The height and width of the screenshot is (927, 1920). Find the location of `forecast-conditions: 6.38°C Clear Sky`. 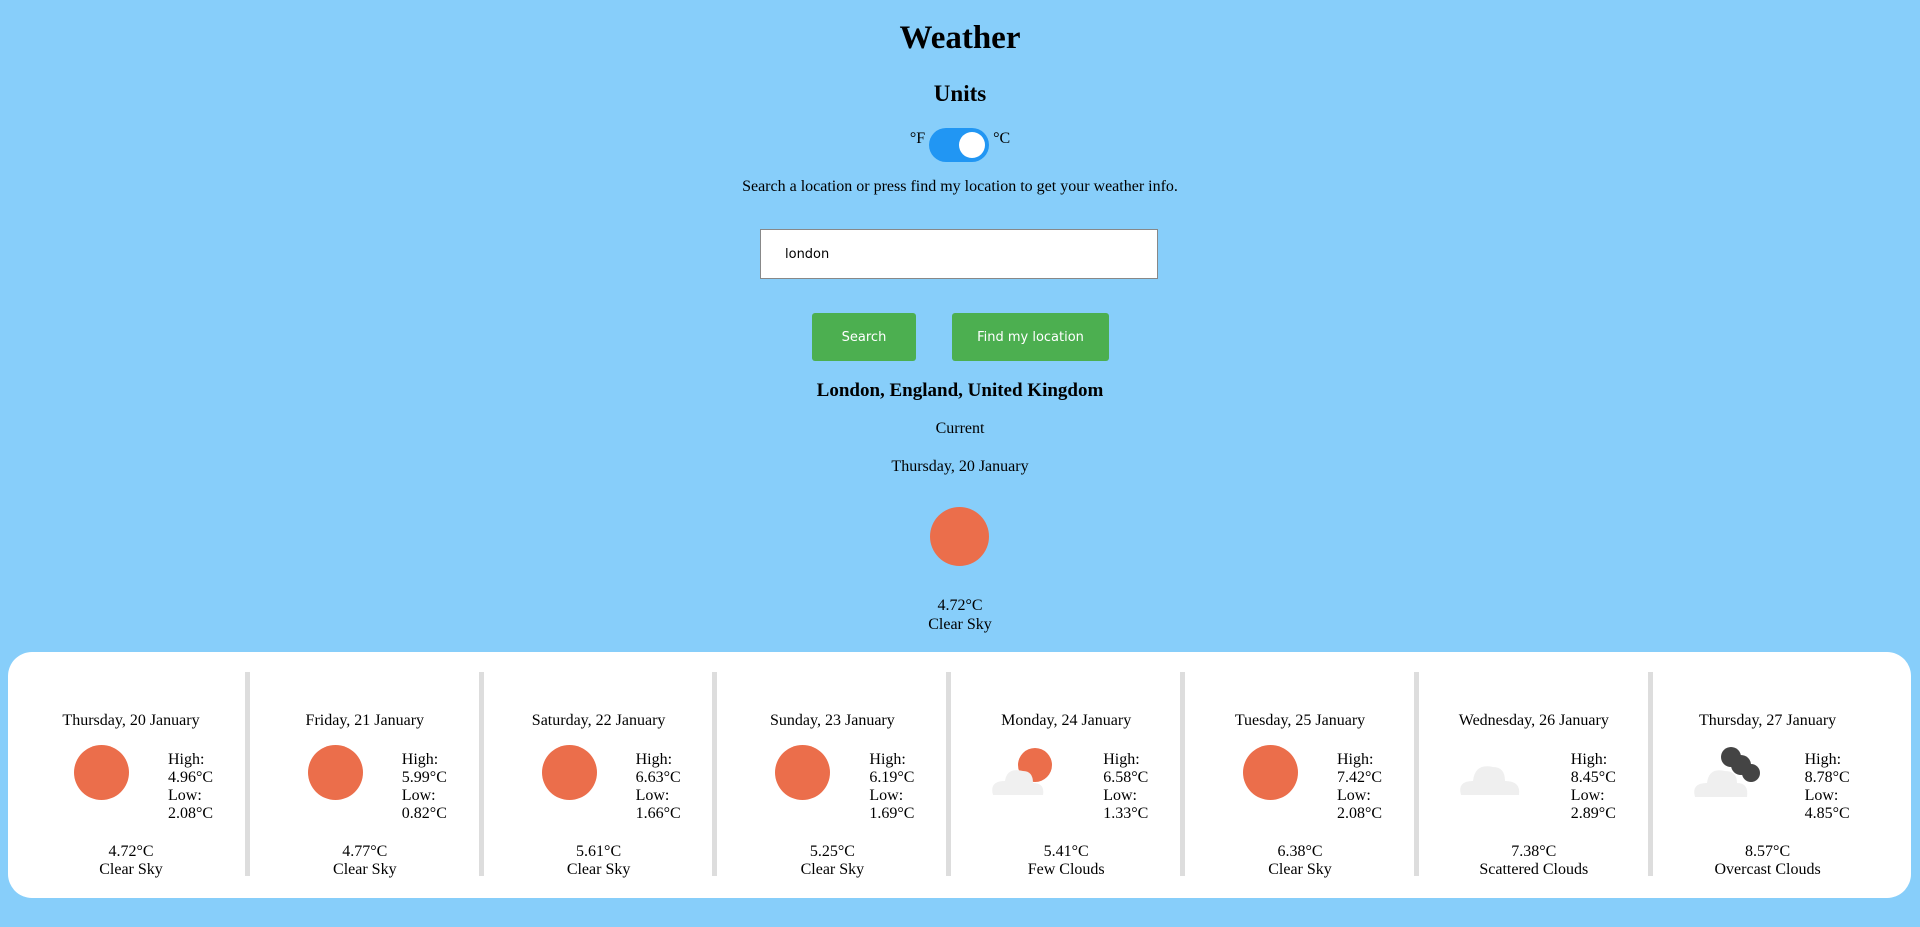

forecast-conditions: 6.38°C Clear Sky is located at coordinates (1300, 861).